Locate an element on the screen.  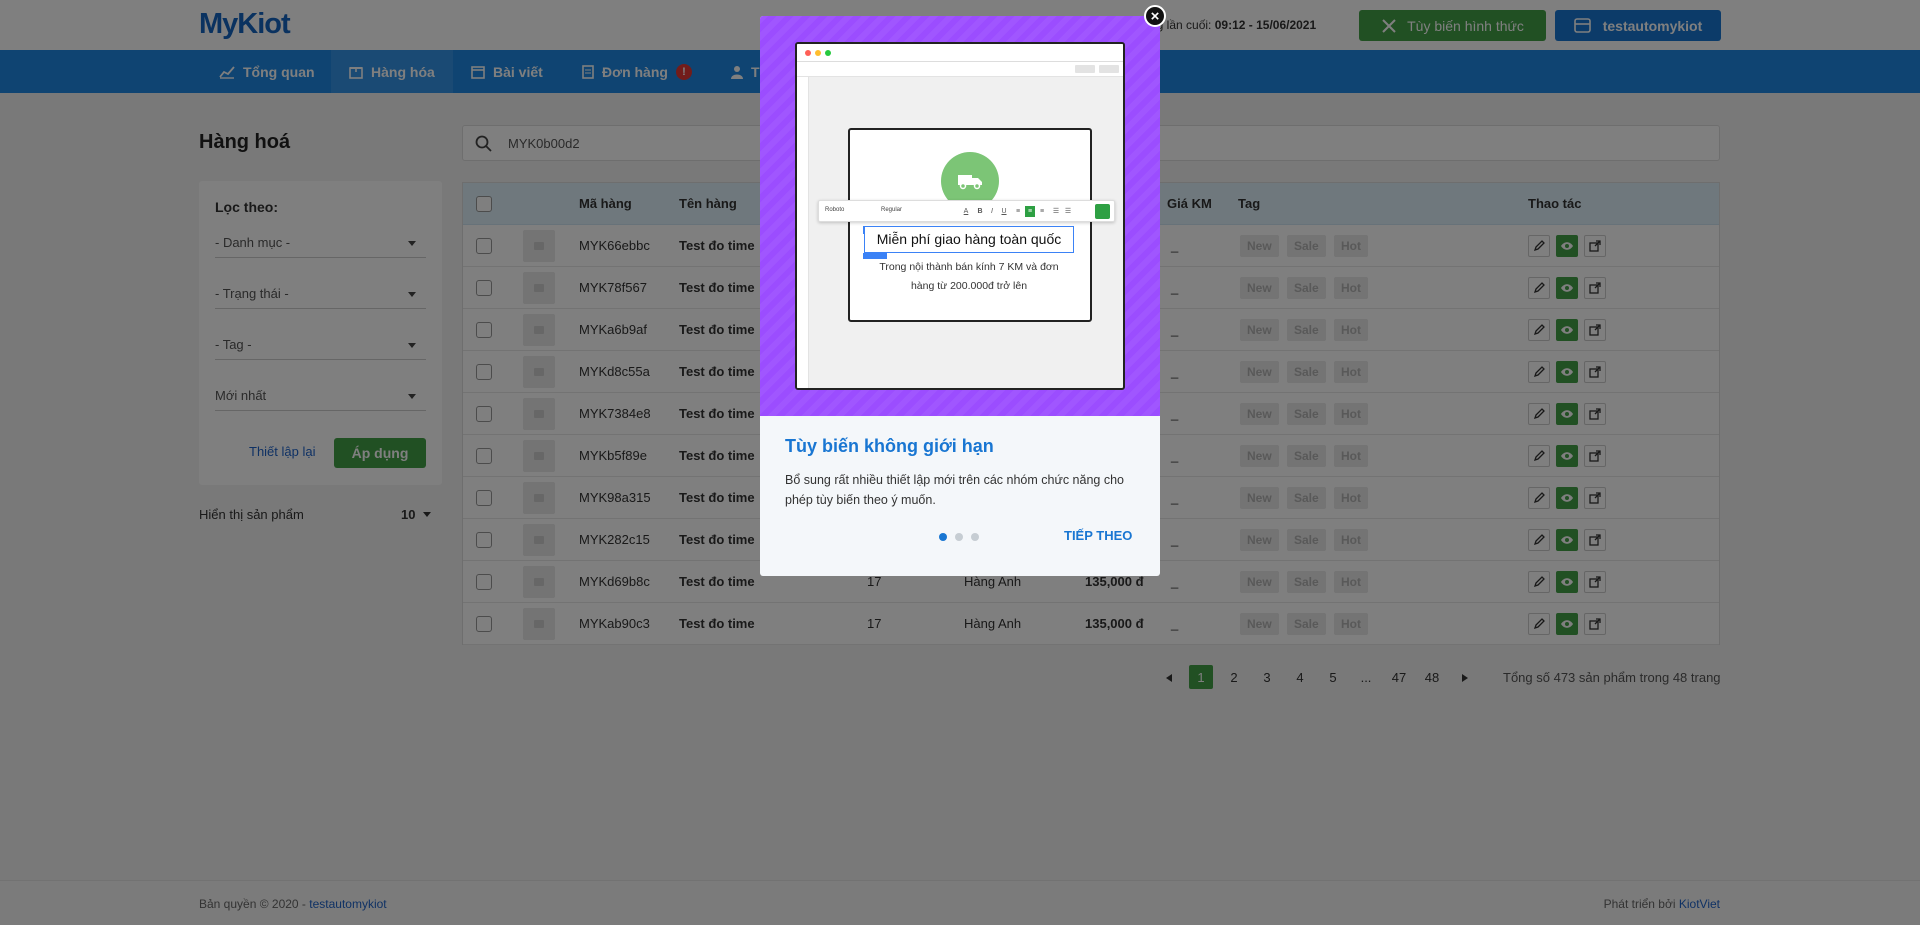
align-center-icon: ≡ is located at coordinates (1030, 211).